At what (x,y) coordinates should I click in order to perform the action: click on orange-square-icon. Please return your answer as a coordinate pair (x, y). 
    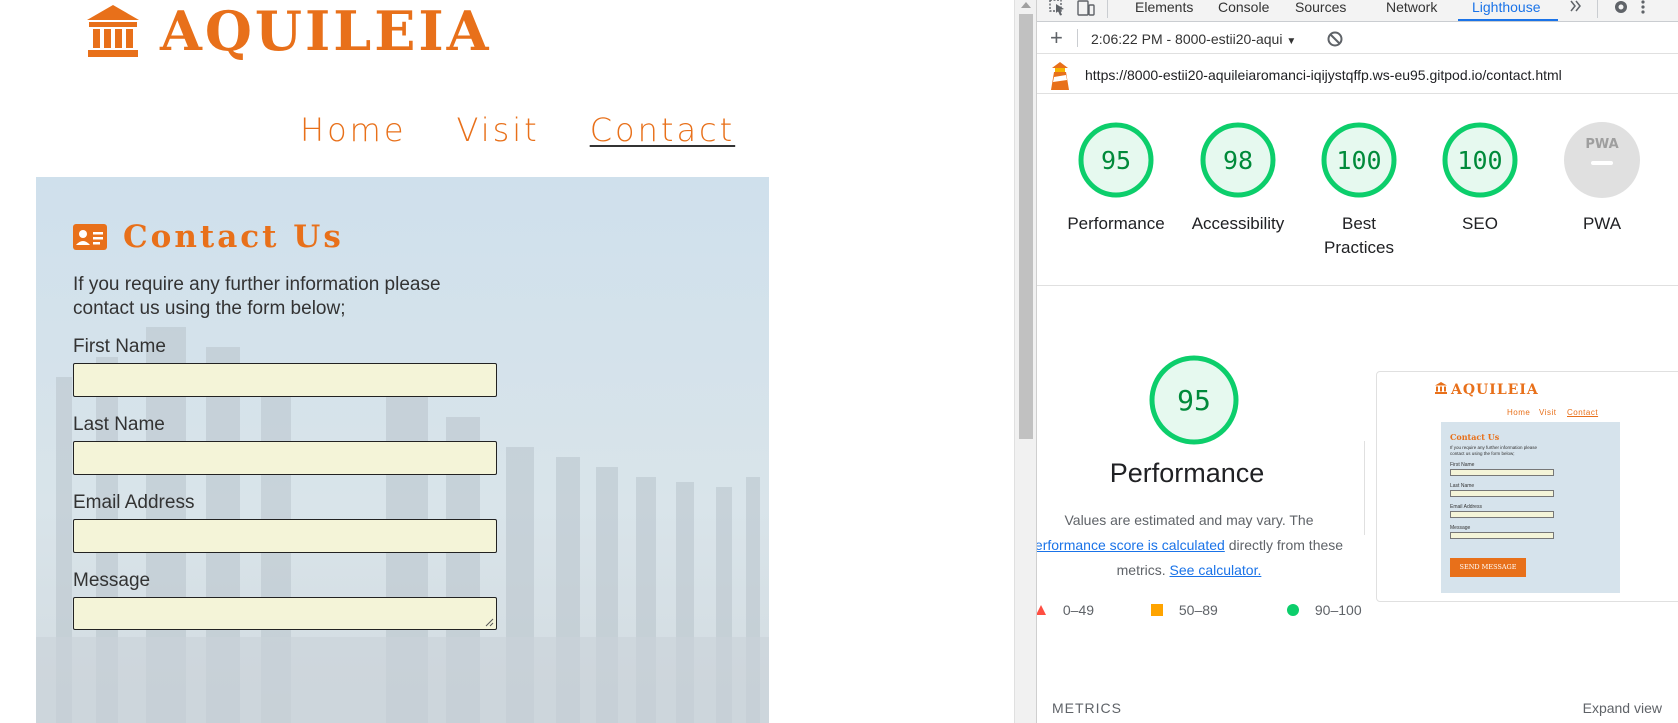
    Looking at the image, I should click on (1157, 610).